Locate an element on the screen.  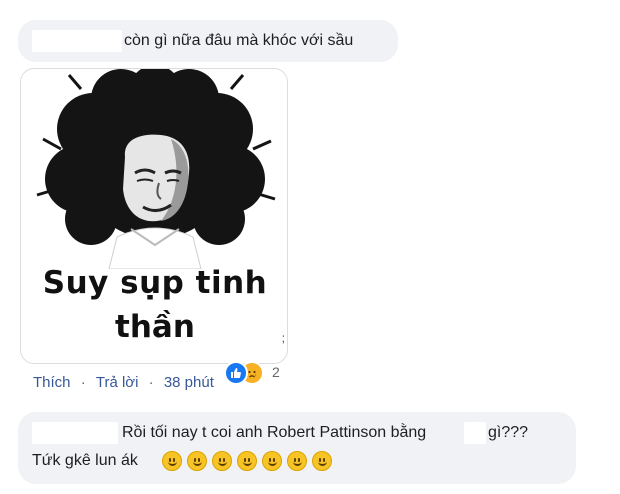
like-icon is located at coordinates (236, 373).